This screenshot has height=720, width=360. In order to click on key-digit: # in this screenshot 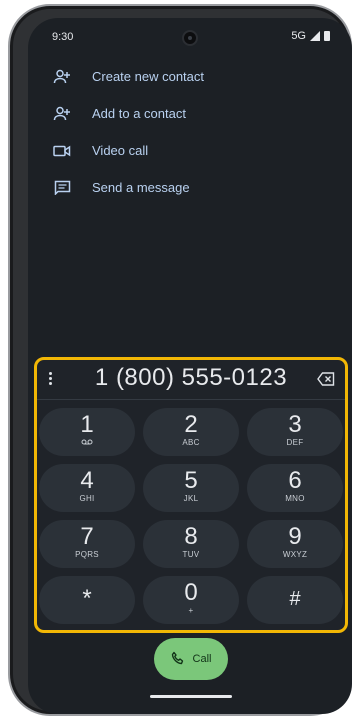, I will do `click(295, 599)`.